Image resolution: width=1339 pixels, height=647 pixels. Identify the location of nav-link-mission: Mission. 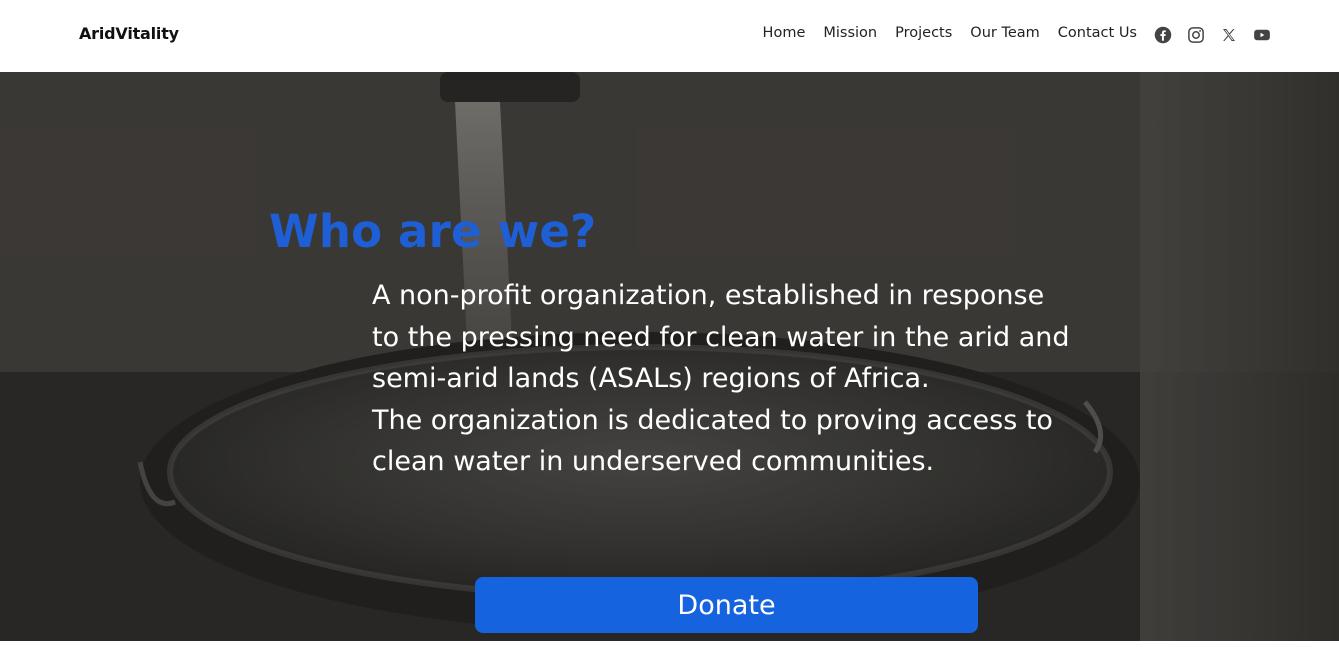
(850, 33).